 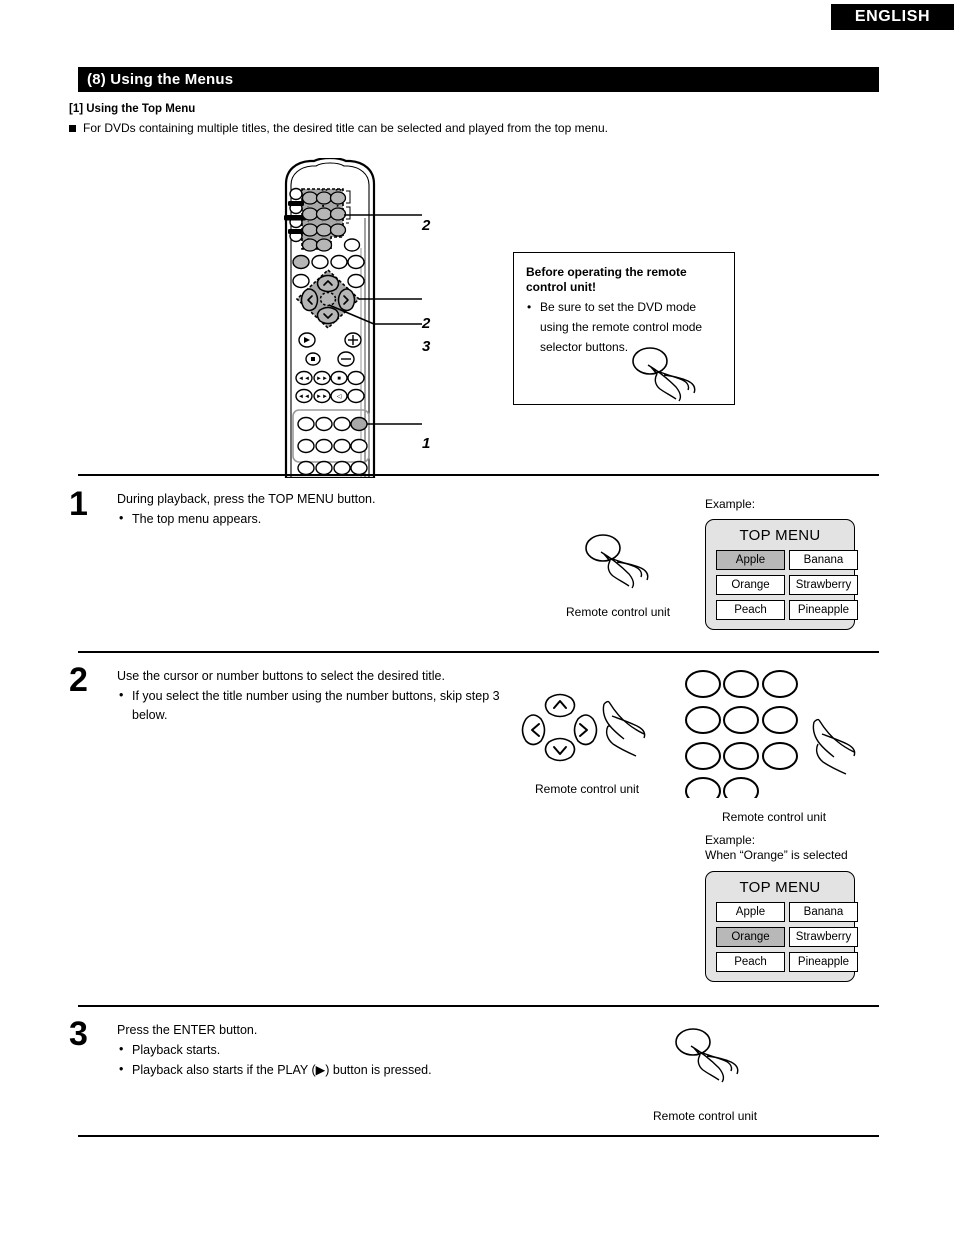 What do you see at coordinates (617, 561) in the screenshot?
I see `step-1-pressing-hand-icon` at bounding box center [617, 561].